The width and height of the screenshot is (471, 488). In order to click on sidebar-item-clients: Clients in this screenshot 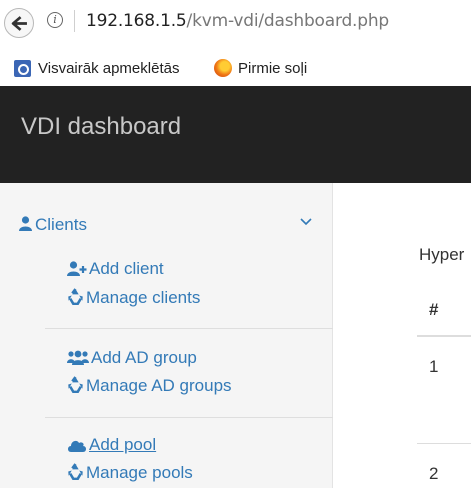, I will do `click(53, 225)`.